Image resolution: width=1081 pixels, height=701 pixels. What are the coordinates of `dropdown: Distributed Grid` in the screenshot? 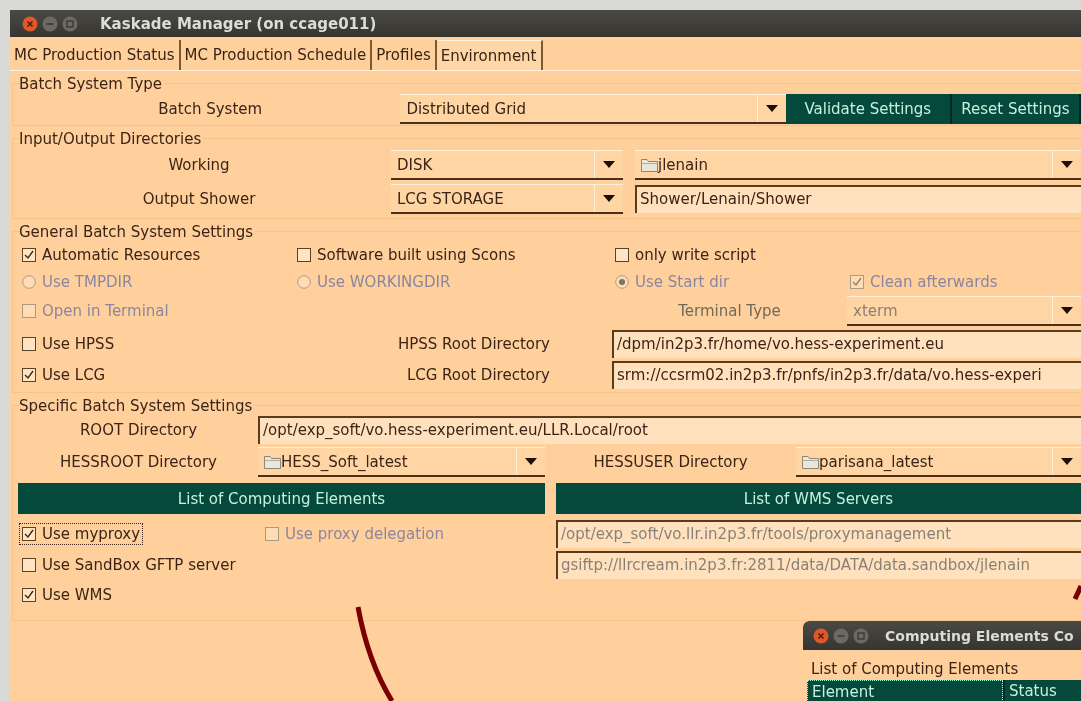 It's located at (593, 109).